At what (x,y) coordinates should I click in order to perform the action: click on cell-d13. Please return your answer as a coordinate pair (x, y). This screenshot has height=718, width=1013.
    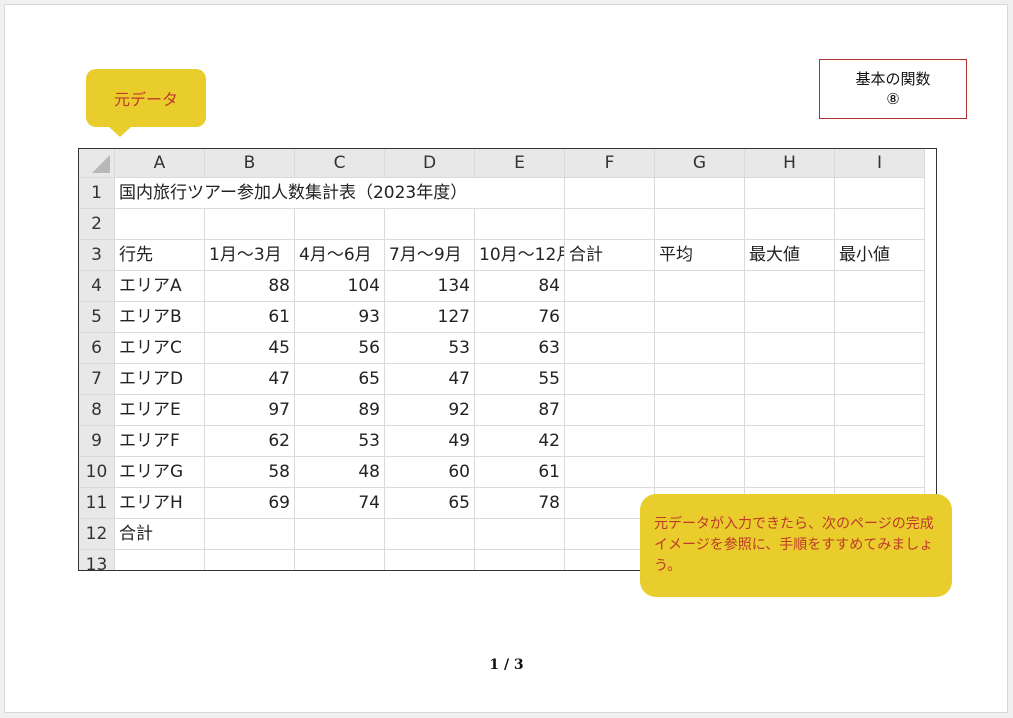
    Looking at the image, I should click on (430, 560).